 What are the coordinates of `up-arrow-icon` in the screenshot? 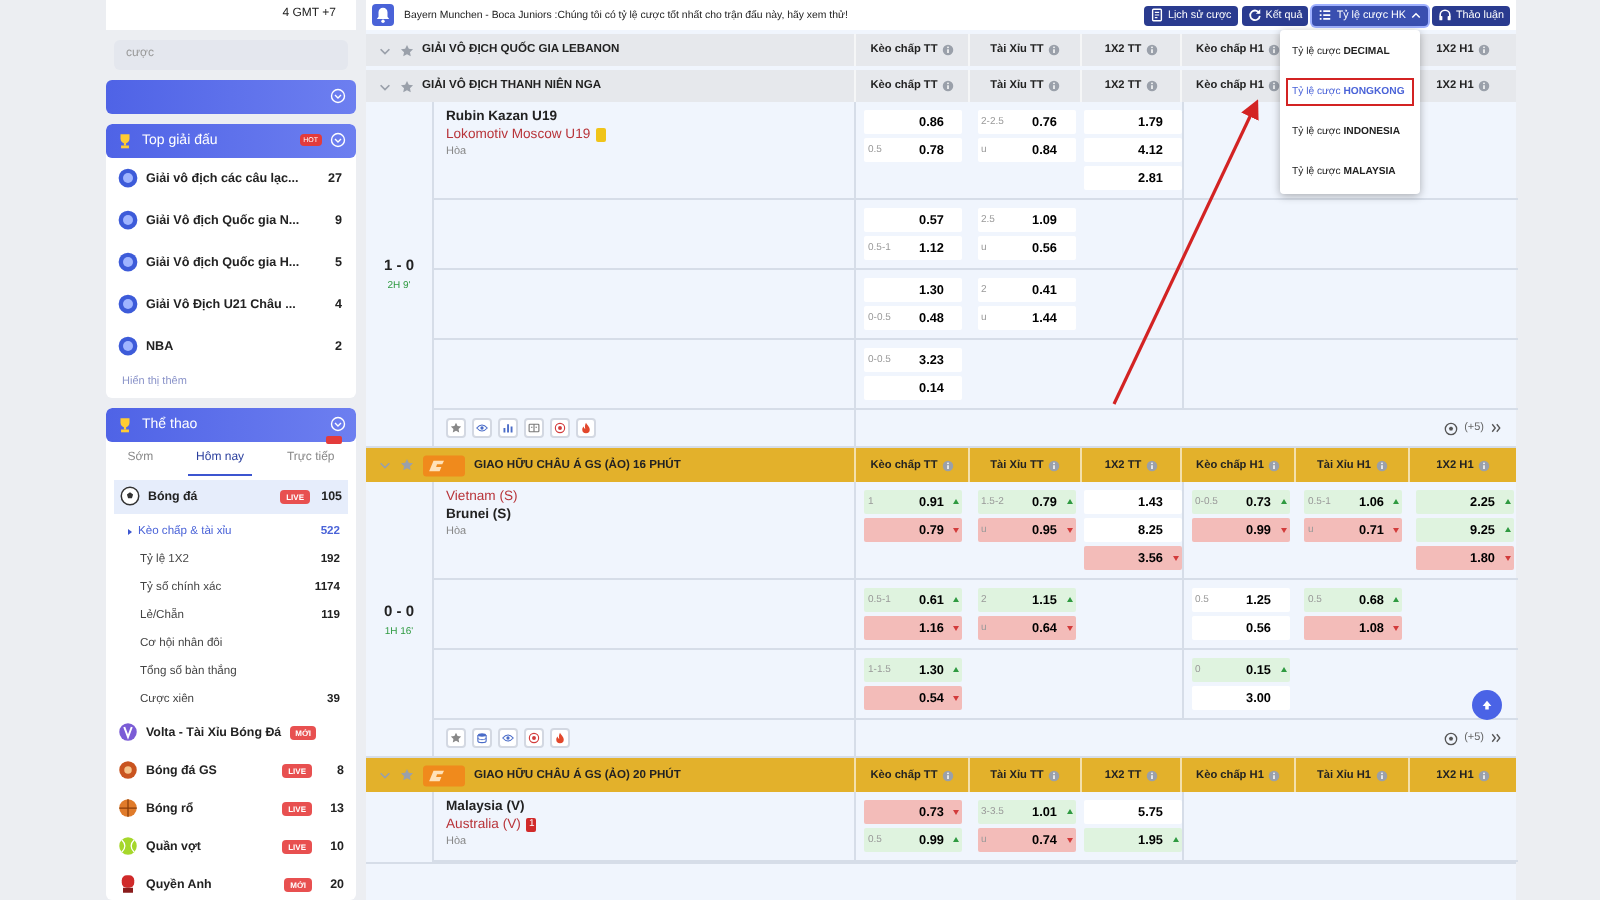 It's located at (1487, 705).